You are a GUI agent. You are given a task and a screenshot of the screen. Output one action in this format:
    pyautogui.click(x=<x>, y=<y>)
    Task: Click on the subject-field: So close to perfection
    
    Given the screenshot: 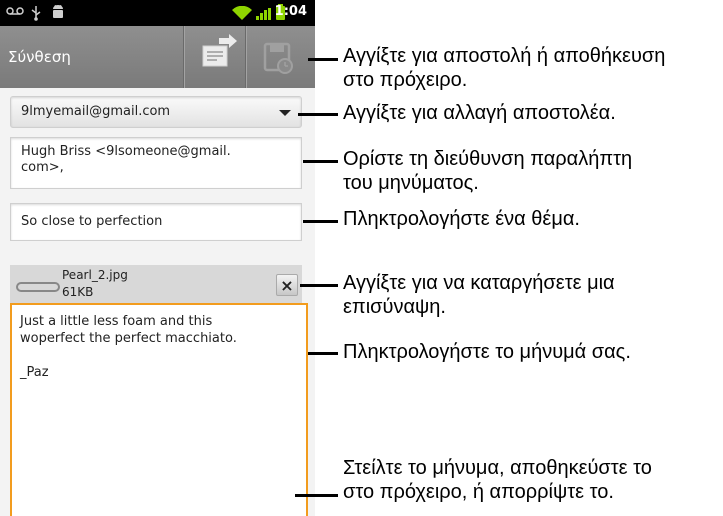 What is the action you would take?
    pyautogui.click(x=156, y=222)
    